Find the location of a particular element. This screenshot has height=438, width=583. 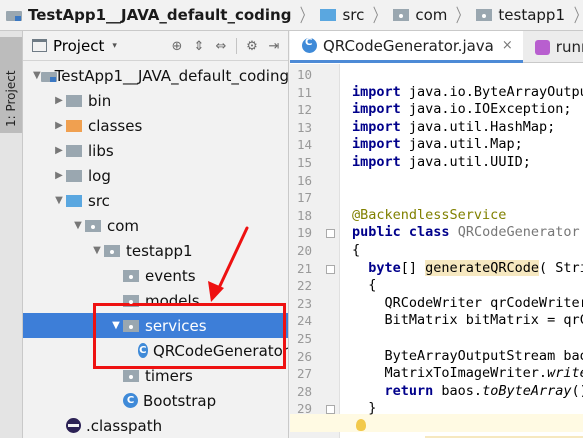

tree-node-label: testapp1 is located at coordinates (159, 250).